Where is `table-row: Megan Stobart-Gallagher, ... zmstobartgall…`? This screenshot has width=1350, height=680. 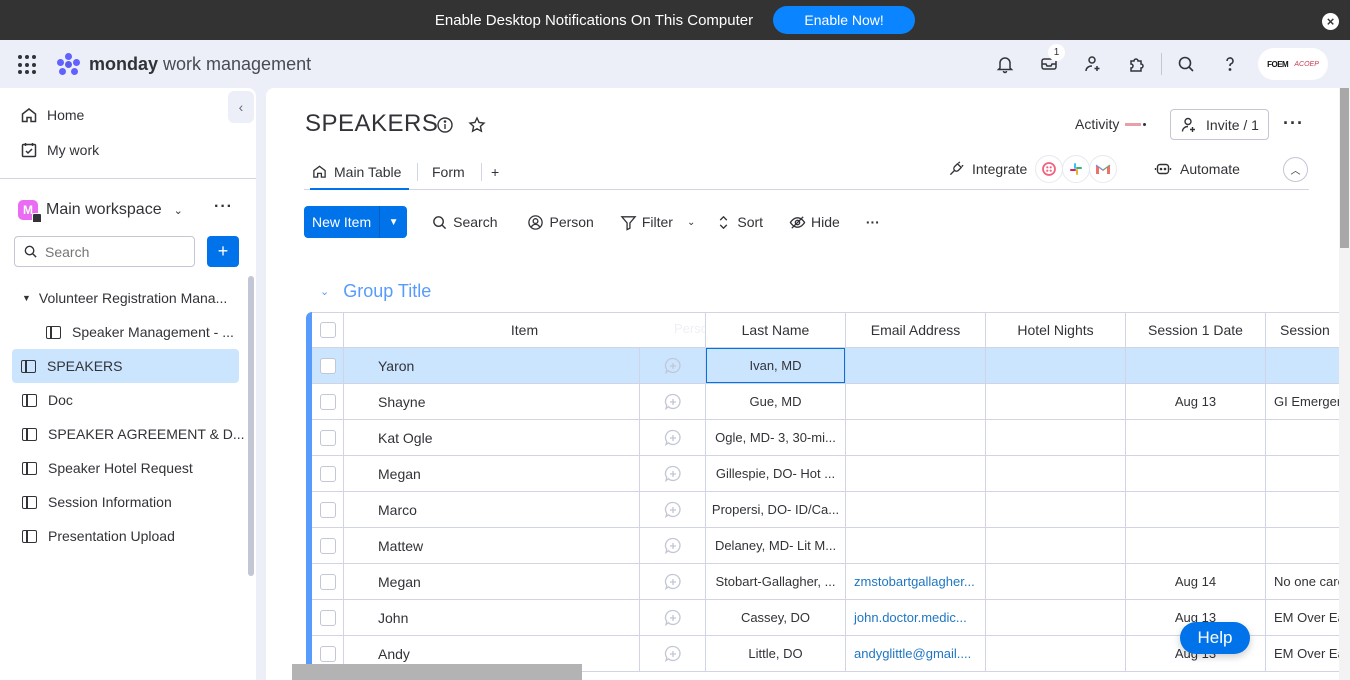 table-row: Megan Stobart-Gallagher, ... zmstobartgall… is located at coordinates (831, 582).